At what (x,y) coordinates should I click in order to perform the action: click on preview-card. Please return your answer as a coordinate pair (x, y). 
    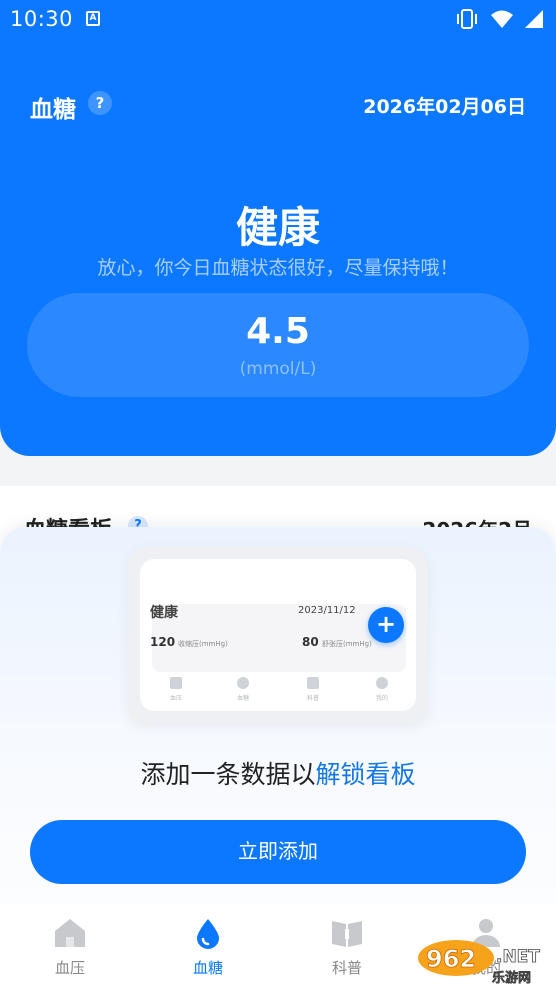
    Looking at the image, I should click on (279, 638).